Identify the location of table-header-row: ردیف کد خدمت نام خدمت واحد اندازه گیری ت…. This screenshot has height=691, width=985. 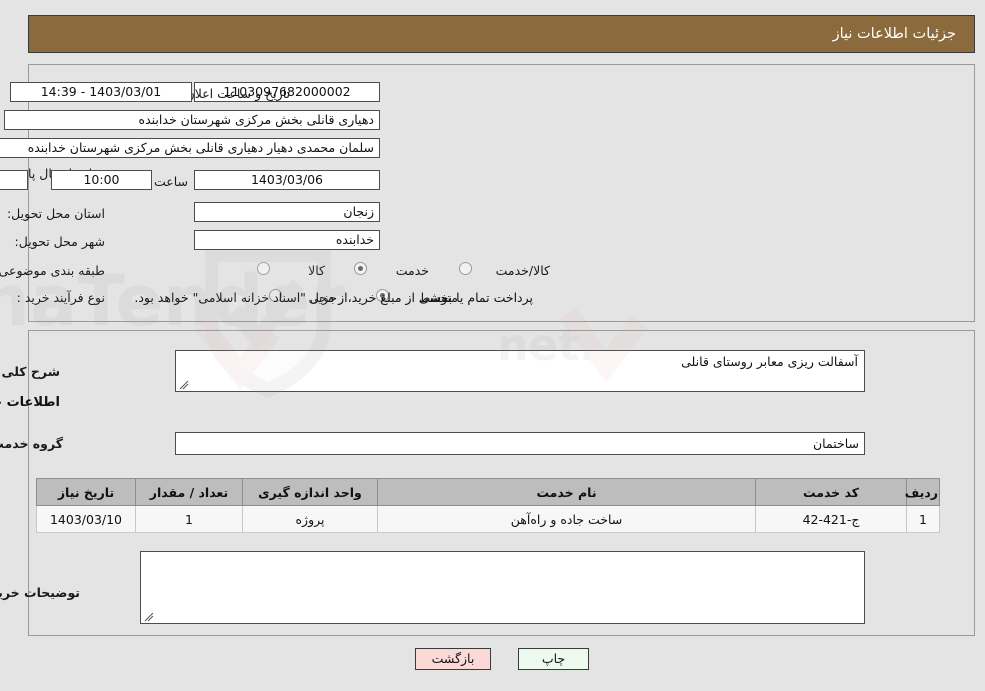
(488, 492).